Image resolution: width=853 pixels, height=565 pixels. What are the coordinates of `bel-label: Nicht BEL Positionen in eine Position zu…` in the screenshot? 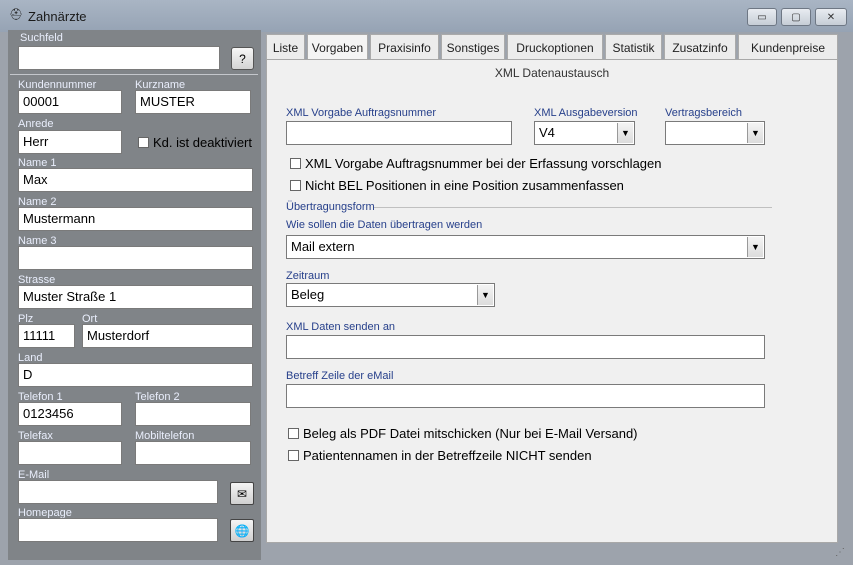 It's located at (464, 185).